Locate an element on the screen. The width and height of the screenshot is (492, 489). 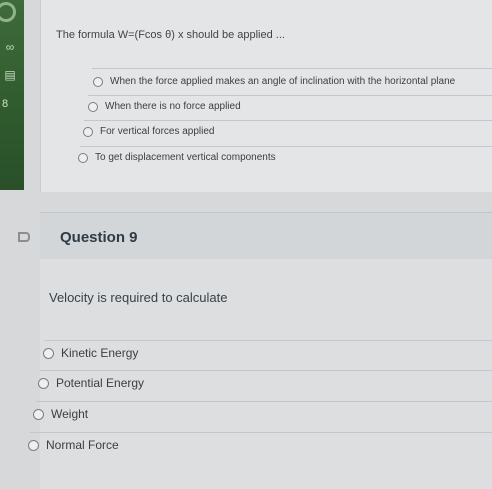
question-9-option-1: Kinetic Energy is located at coordinates (90, 353).